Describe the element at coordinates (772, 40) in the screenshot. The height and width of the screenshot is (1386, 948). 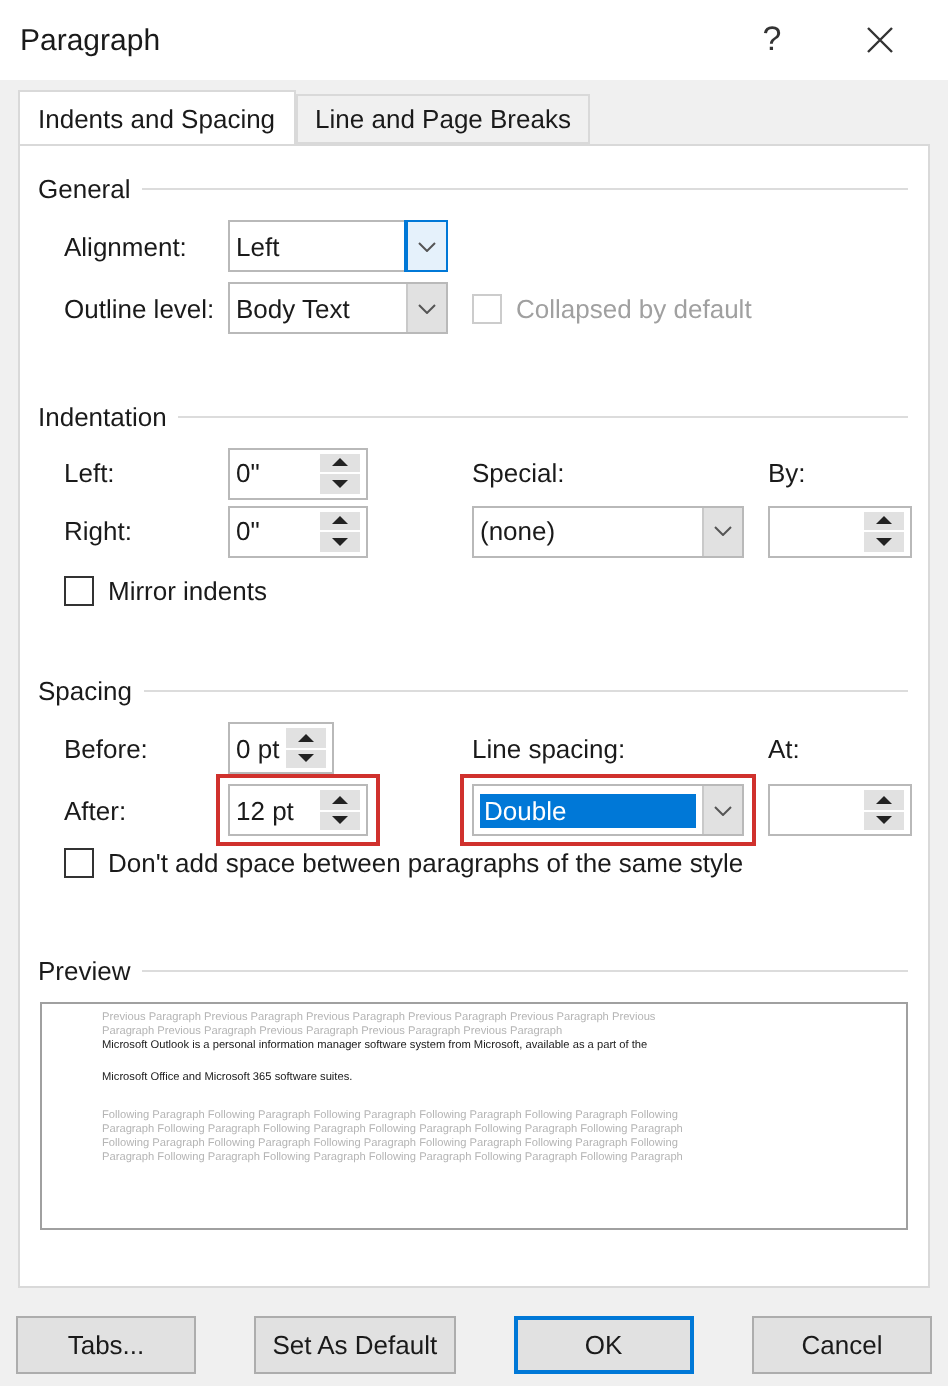
I see `help-button: ?` at that location.